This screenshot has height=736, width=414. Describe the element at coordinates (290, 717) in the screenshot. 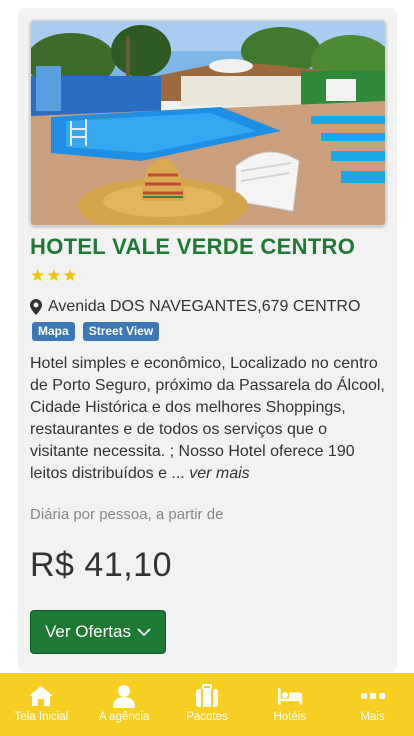

I see `tab-hotels-label: Hotéis` at that location.